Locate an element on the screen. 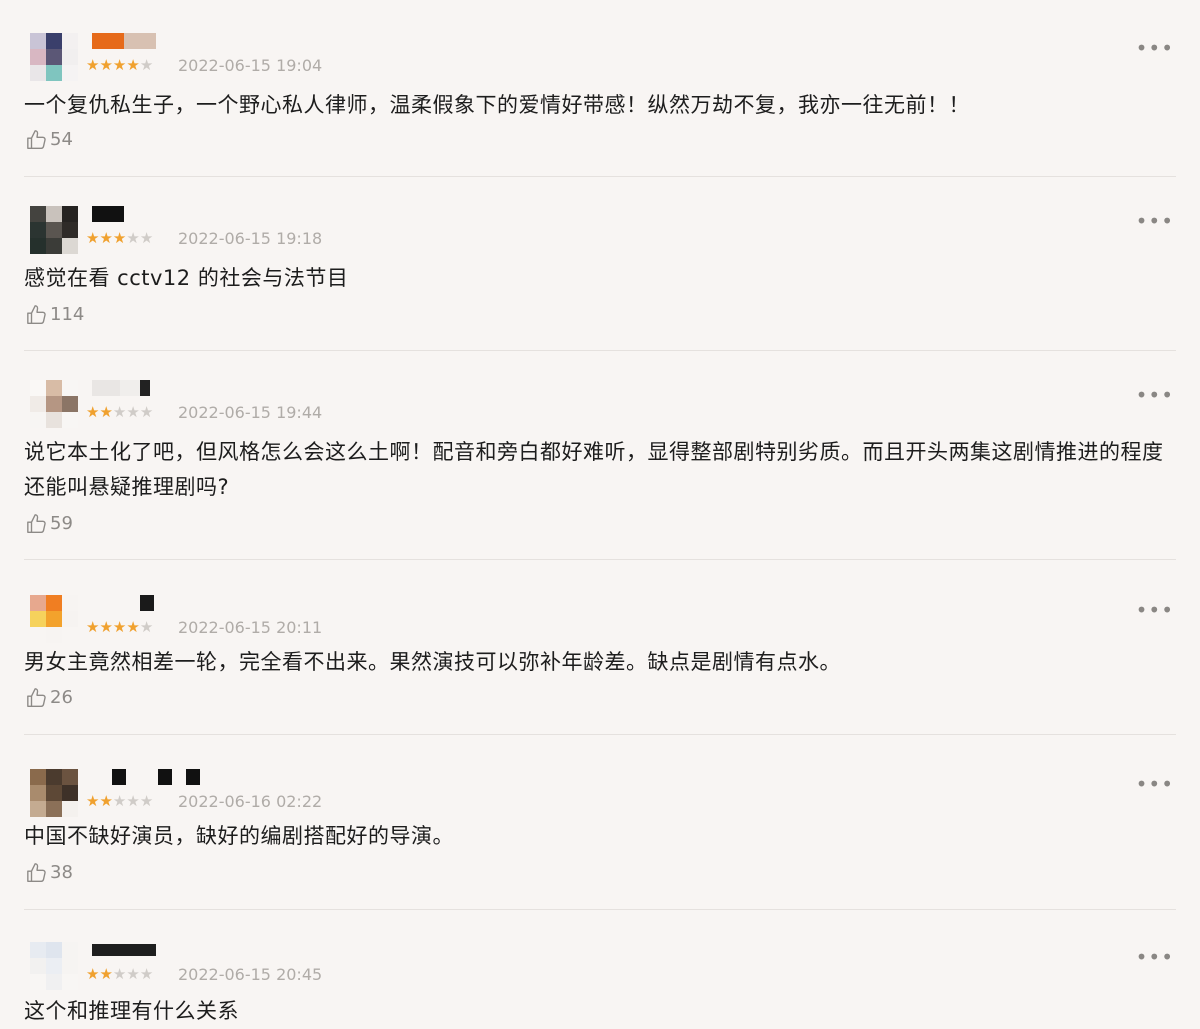 The height and width of the screenshot is (1029, 1200). review-text: 男女主竟然相差一轮，完全看不出来。果然演技可以弥补年龄差。缺点是剧情有点水。 is located at coordinates (432, 662).